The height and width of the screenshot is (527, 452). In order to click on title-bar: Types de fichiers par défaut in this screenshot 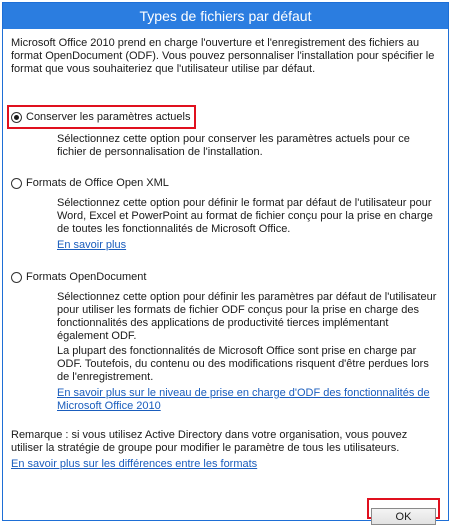, I will do `click(225, 16)`.